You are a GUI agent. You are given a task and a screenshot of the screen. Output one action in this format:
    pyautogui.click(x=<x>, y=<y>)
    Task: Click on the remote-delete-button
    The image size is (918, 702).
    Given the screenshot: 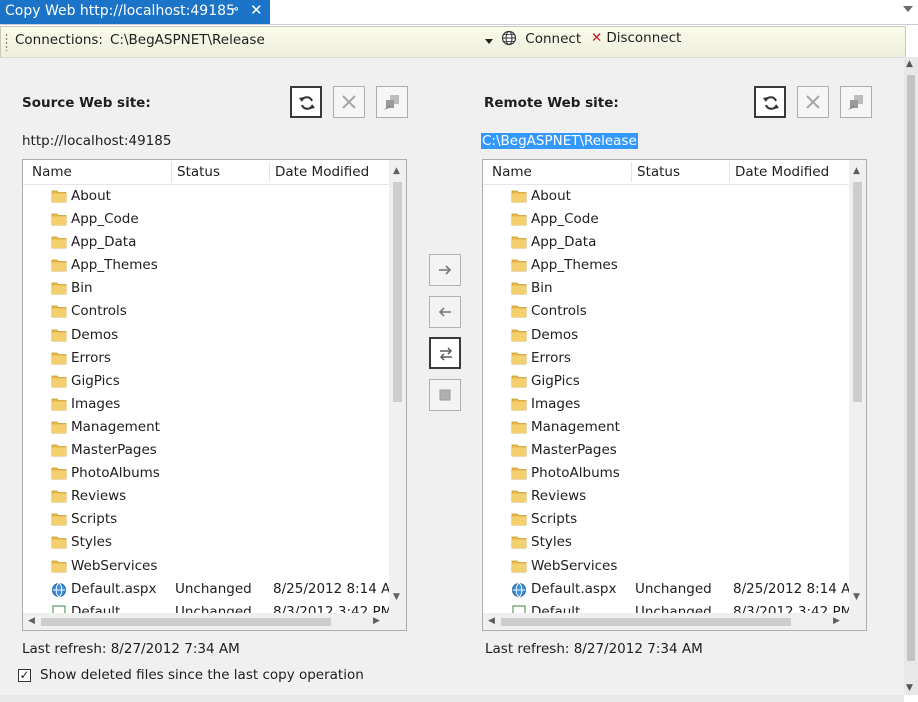 What is the action you would take?
    pyautogui.click(x=813, y=102)
    